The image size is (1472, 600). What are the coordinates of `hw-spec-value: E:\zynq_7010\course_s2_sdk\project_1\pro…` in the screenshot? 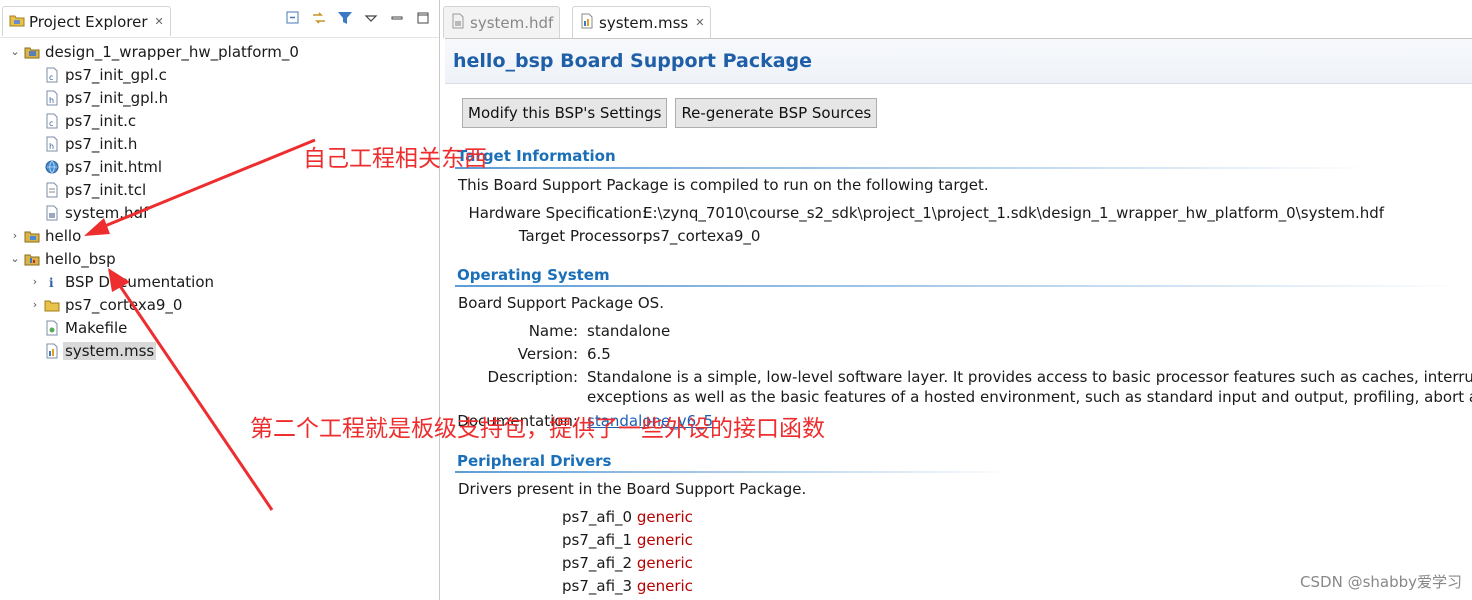 It's located at (1014, 213).